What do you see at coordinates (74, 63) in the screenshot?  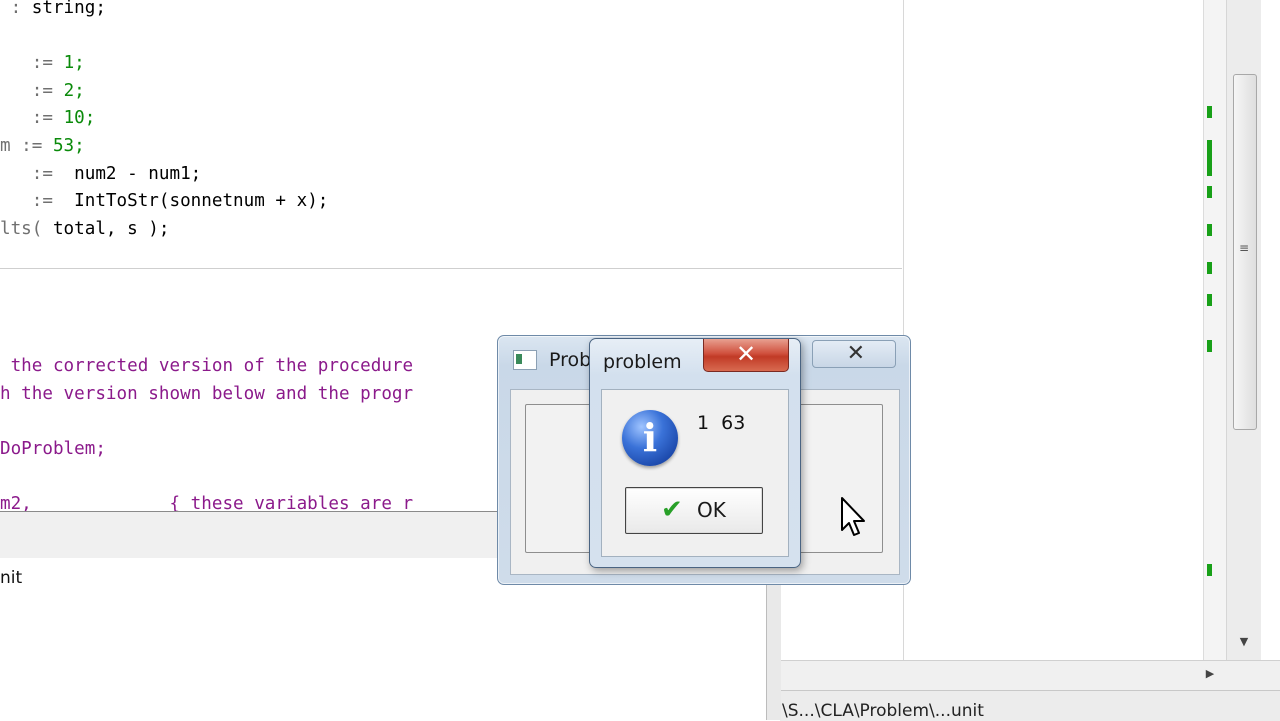 I see `code-text: 1;` at bounding box center [74, 63].